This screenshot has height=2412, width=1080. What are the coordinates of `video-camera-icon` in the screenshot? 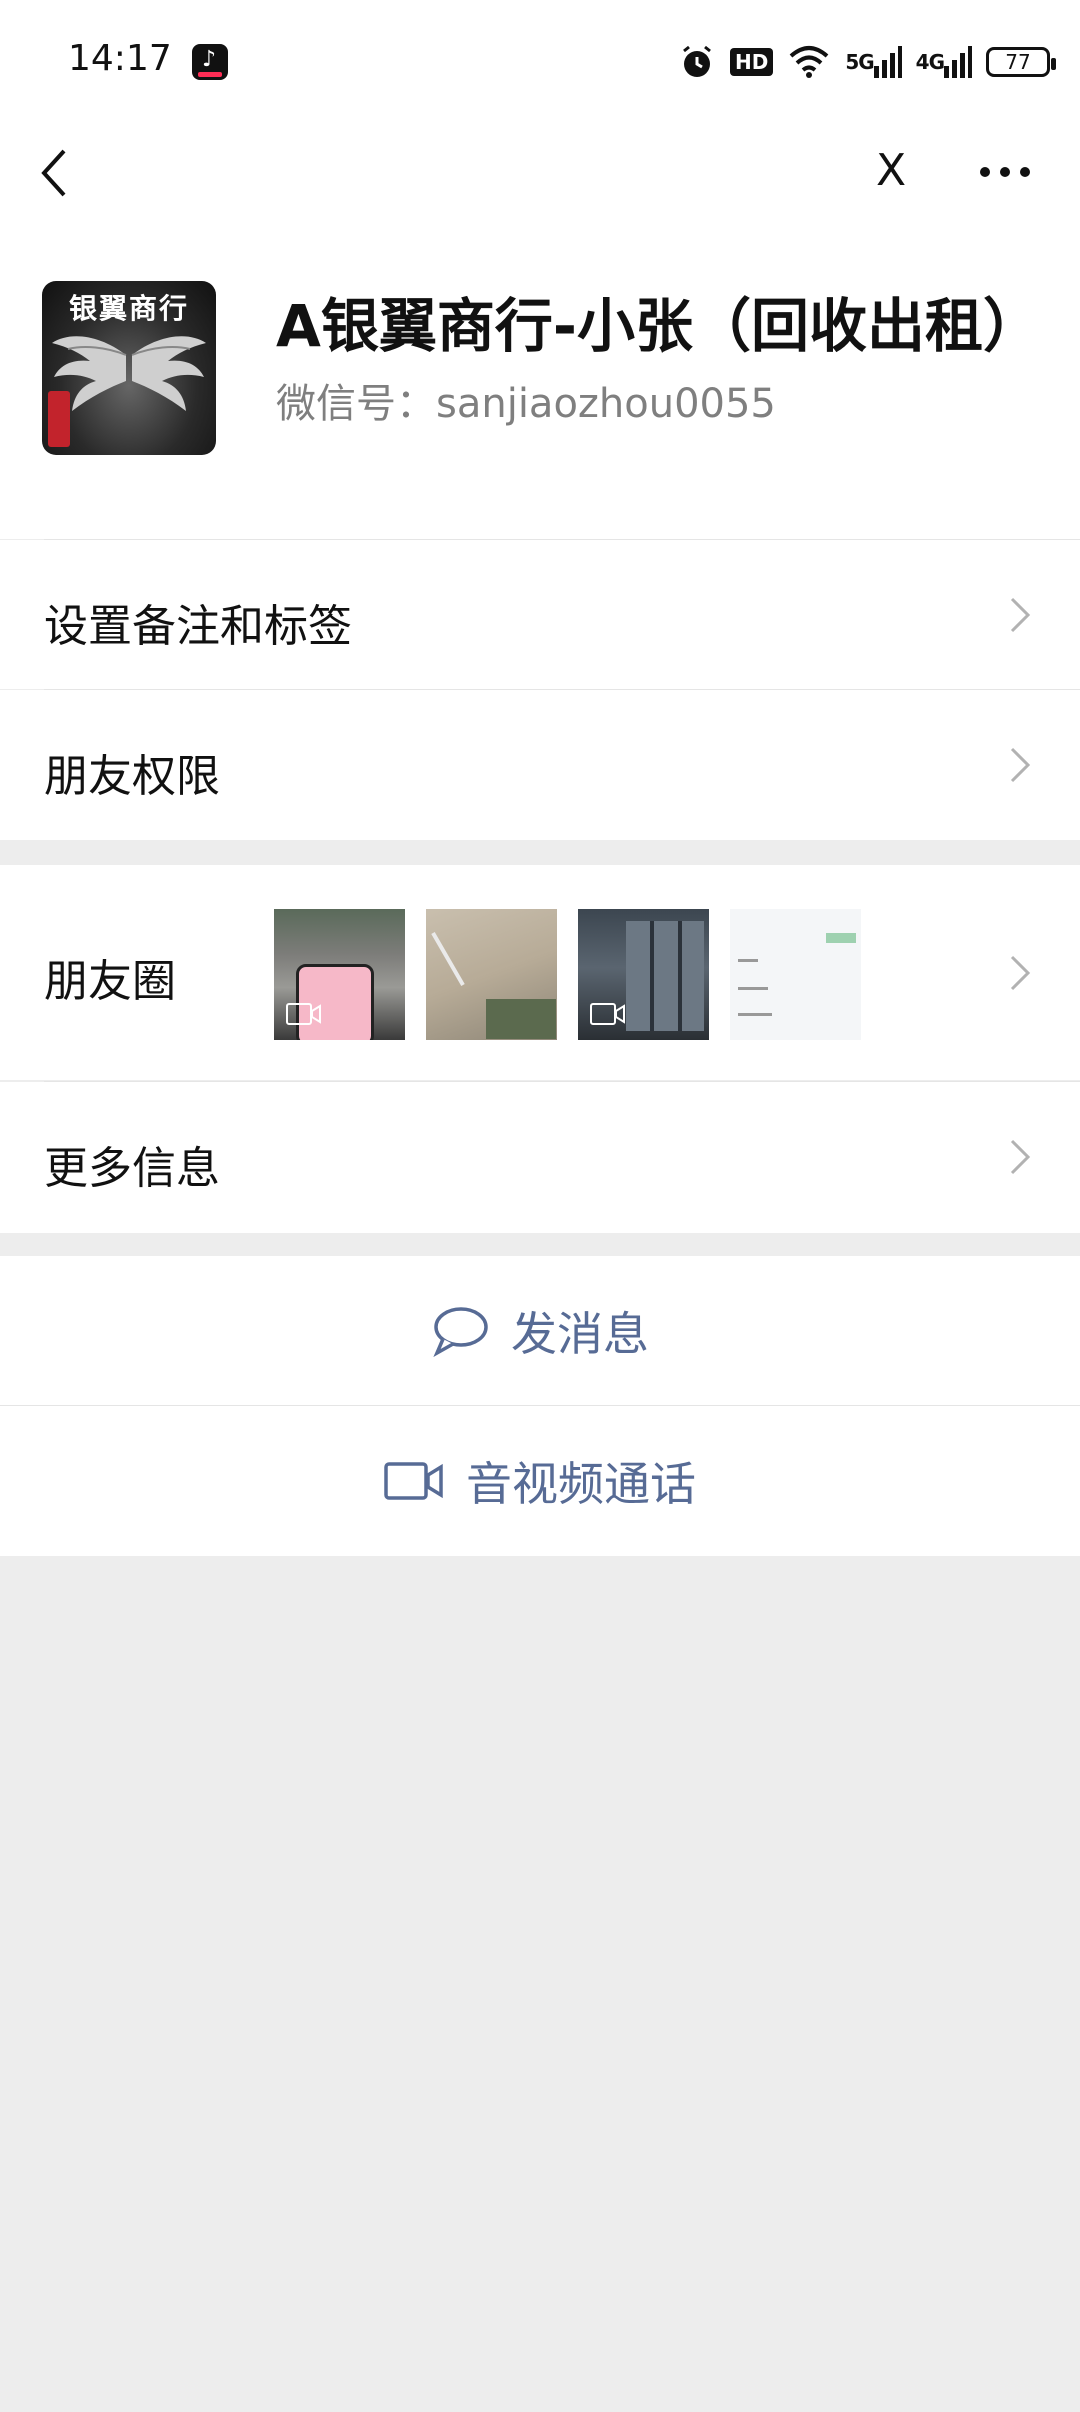 It's located at (413, 1481).